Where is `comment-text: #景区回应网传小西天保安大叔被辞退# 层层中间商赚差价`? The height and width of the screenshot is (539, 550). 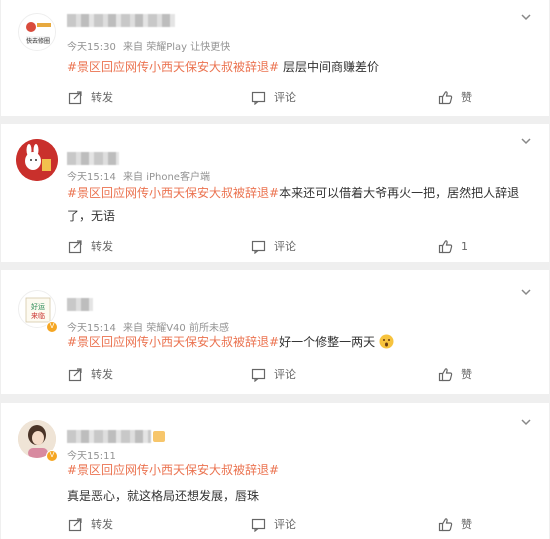
comment-text: #景区回应网传小西天保安大叔被辞退# 层层中间商赚差价 is located at coordinates (301, 67).